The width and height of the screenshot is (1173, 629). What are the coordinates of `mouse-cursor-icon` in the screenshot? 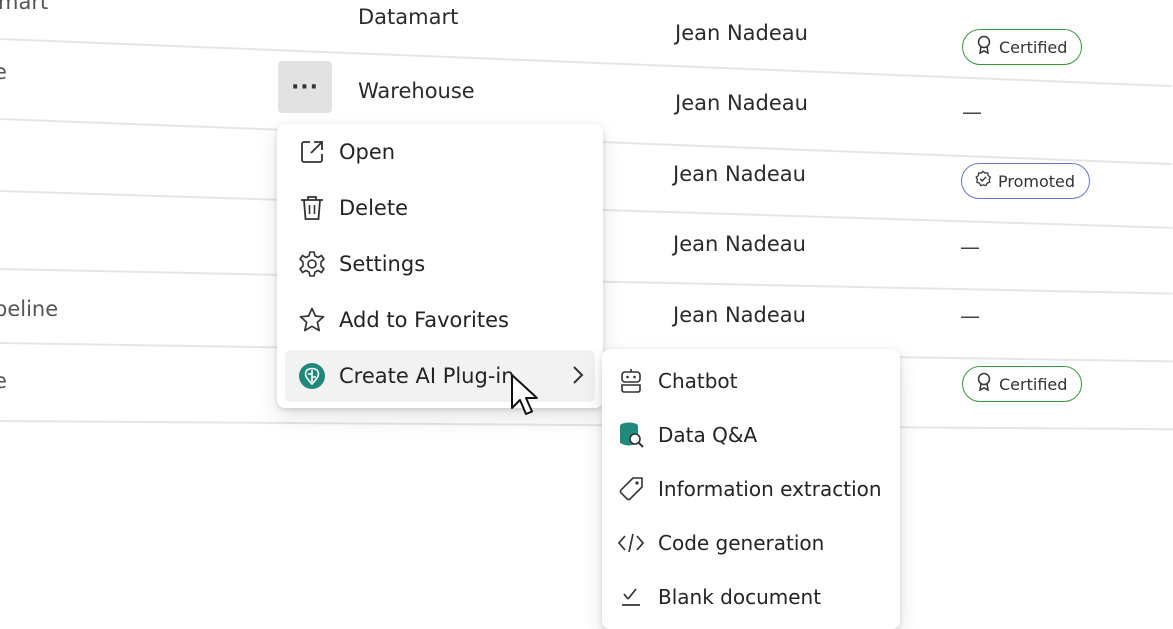 It's located at (525, 398).